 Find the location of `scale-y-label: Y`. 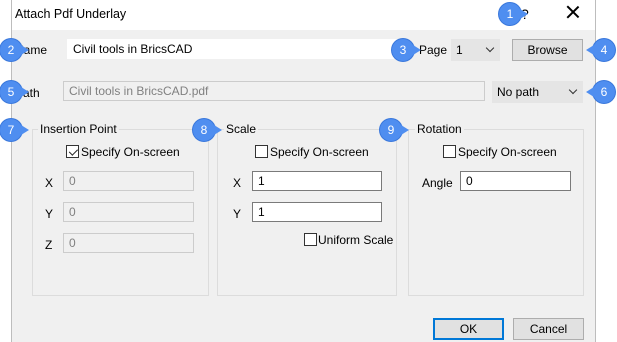

scale-y-label: Y is located at coordinates (237, 214).